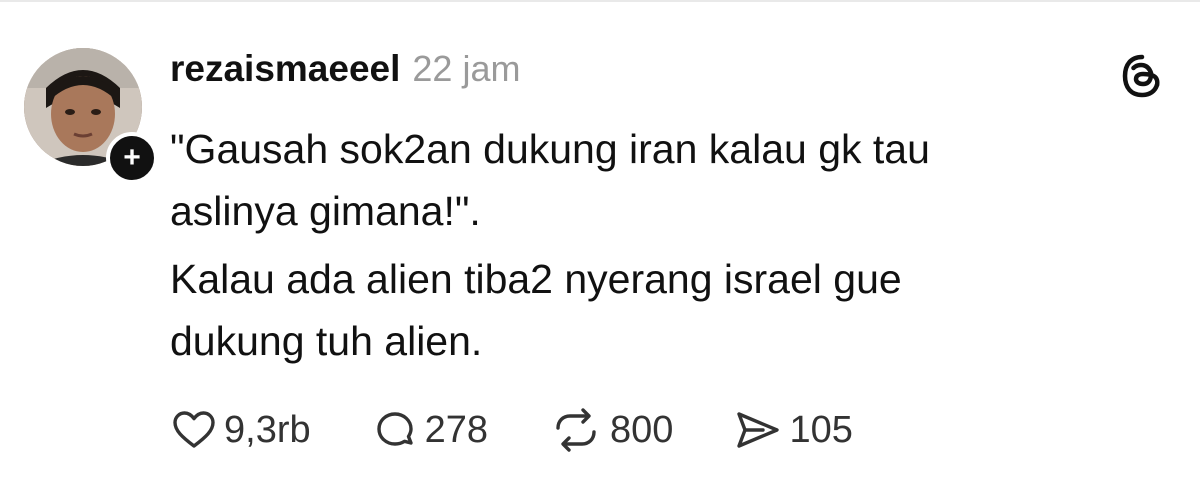 The image size is (1200, 491). I want to click on action-bar: 9,3rb 278 800 105, so click(541, 430).